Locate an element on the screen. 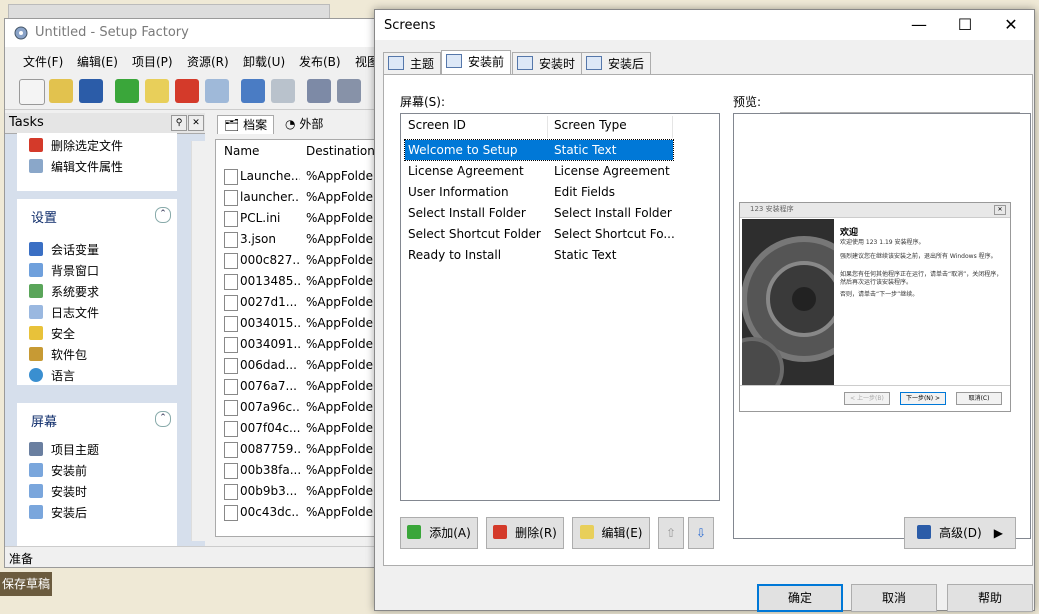 The height and width of the screenshot is (614, 1039). screens-label: 屏幕(S): is located at coordinates (423, 102).